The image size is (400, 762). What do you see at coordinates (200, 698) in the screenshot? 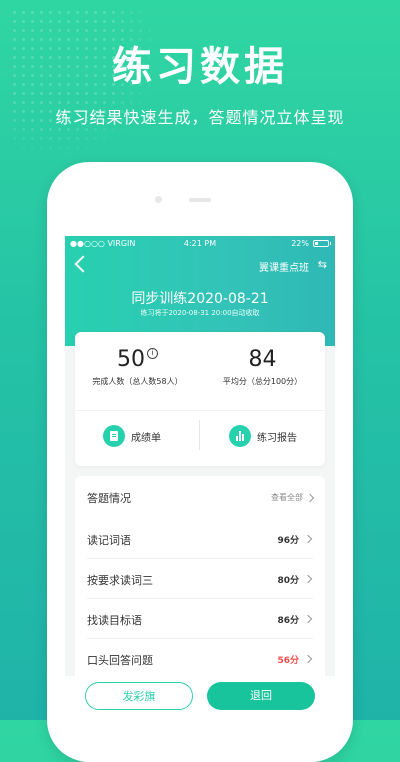
I see `bottom-action-bar: 发彩旗 退回` at bounding box center [200, 698].